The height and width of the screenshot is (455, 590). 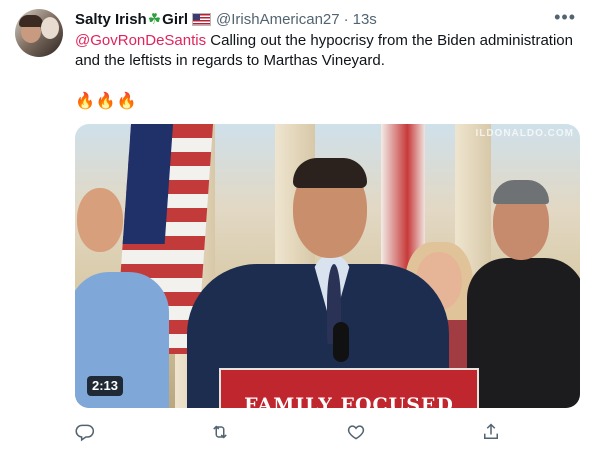 I want to click on tweet-actions, so click(x=327, y=432).